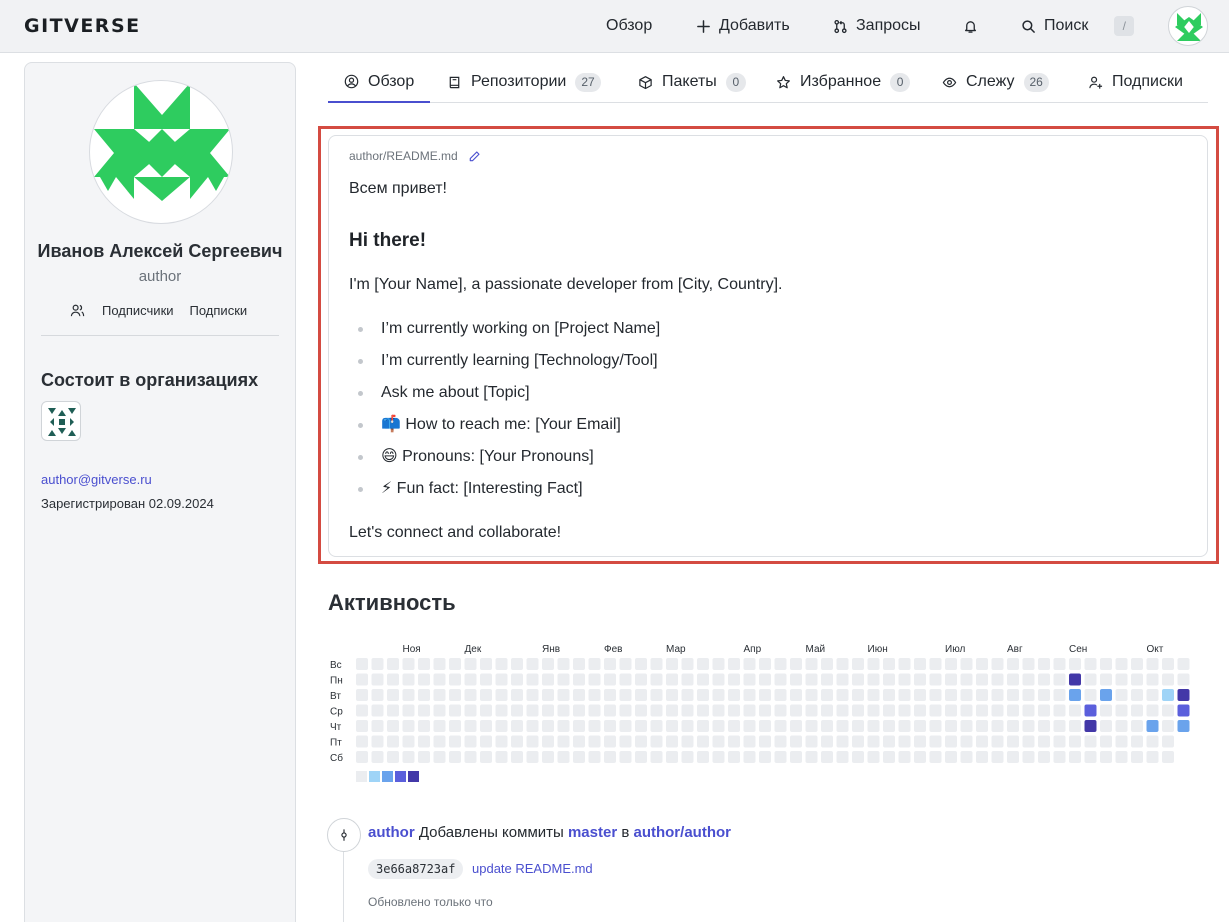  Describe the element at coordinates (82, 26) in the screenshot. I see `gitverse-logo: GITVERSE` at that location.